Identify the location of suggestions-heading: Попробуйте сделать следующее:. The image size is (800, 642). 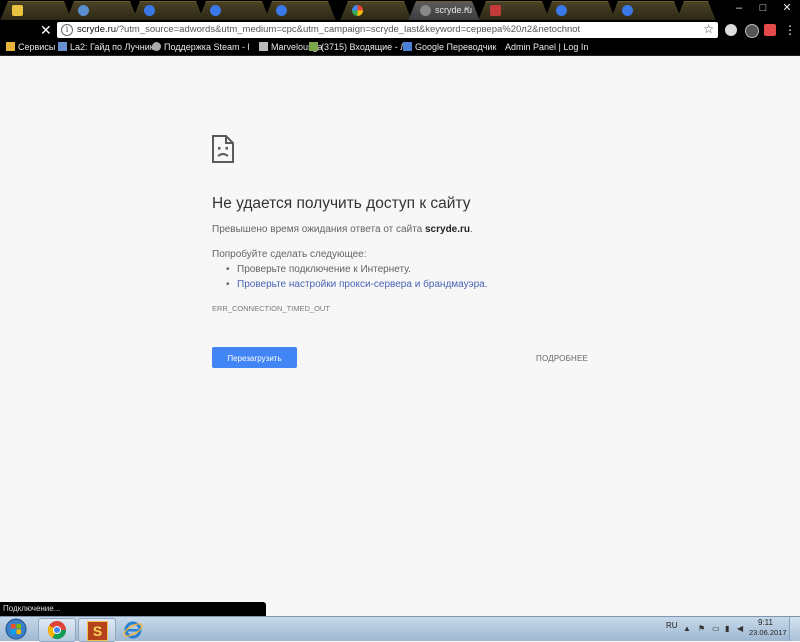
(289, 254).